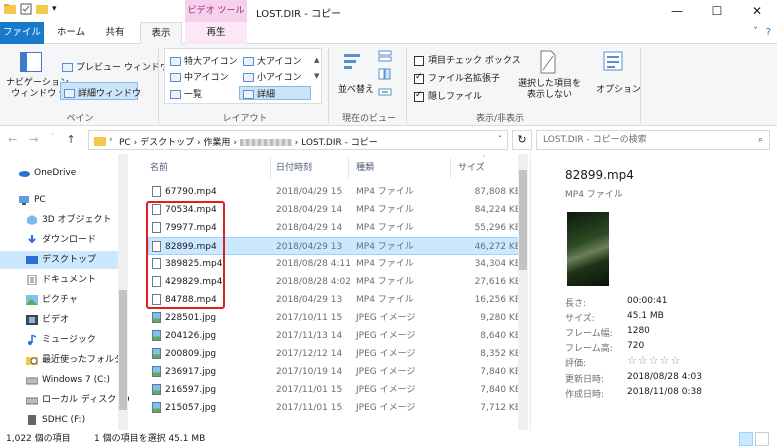 The image size is (777, 448). Describe the element at coordinates (677, 11) in the screenshot. I see `minimize-button: —` at that location.